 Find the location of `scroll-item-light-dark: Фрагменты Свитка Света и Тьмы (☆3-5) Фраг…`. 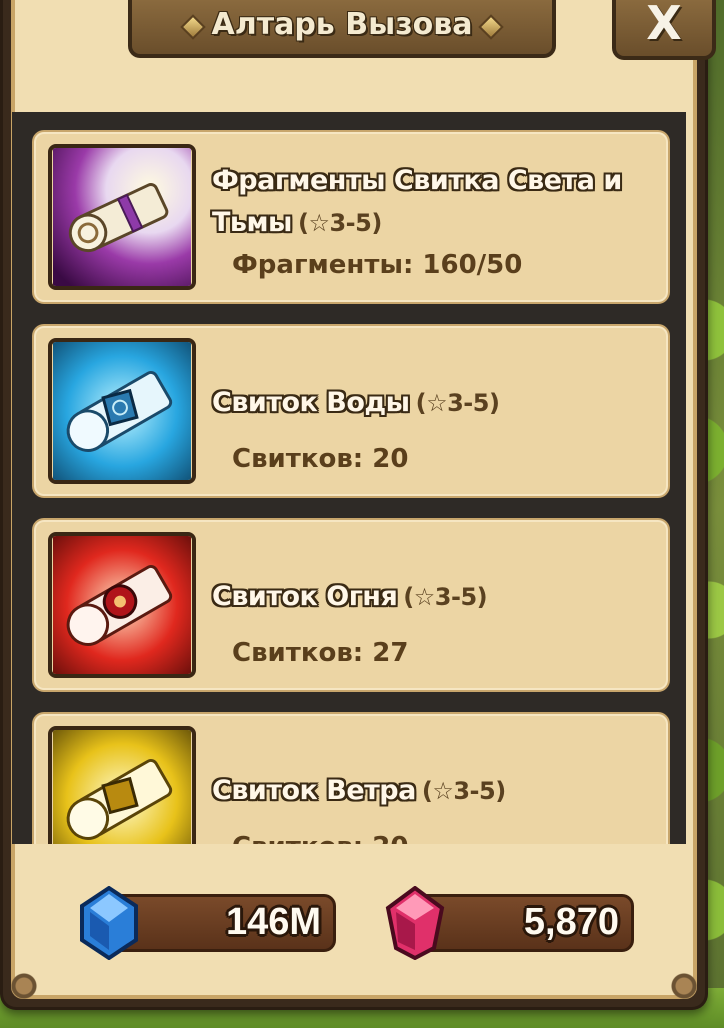

scroll-item-light-dark: Фрагменты Свитка Света и Тьмы (☆3-5) Фраг… is located at coordinates (351, 217).